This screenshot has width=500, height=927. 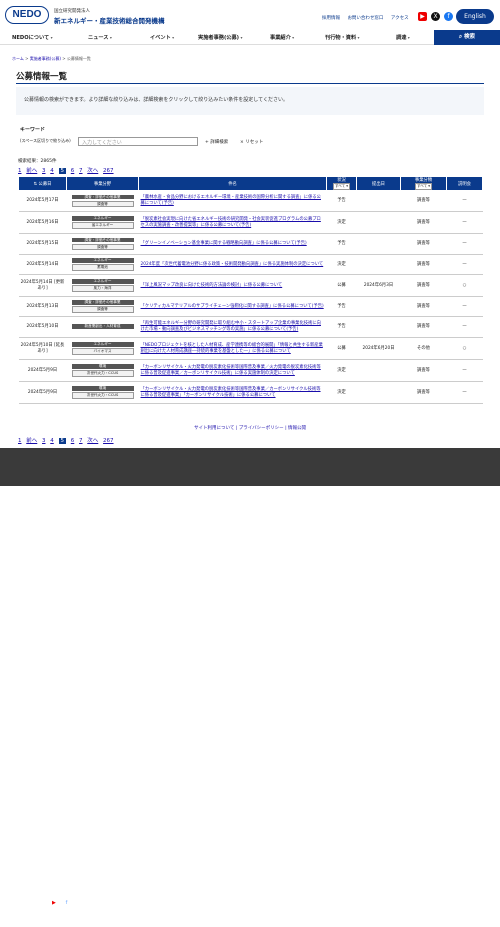 What do you see at coordinates (232, 244) in the screenshot?
I see `row-title-link: 「グリーンイノベーション基金事業に関する戦略動向調査」に係る公募について(予告)` at bounding box center [232, 244].